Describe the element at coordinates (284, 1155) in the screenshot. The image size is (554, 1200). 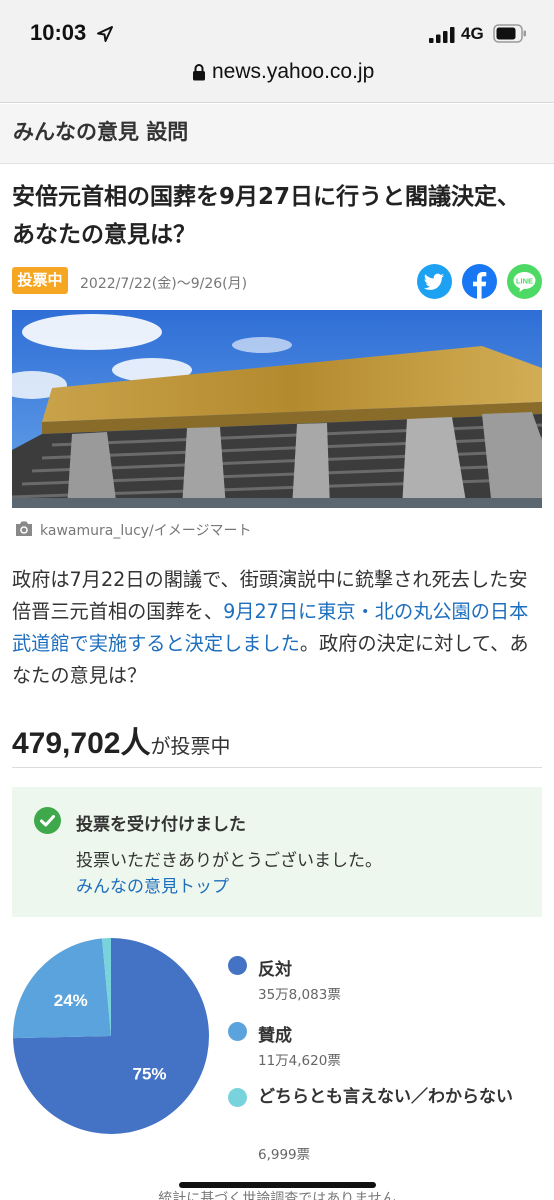
I see `legend-votes: 6,999票` at that location.